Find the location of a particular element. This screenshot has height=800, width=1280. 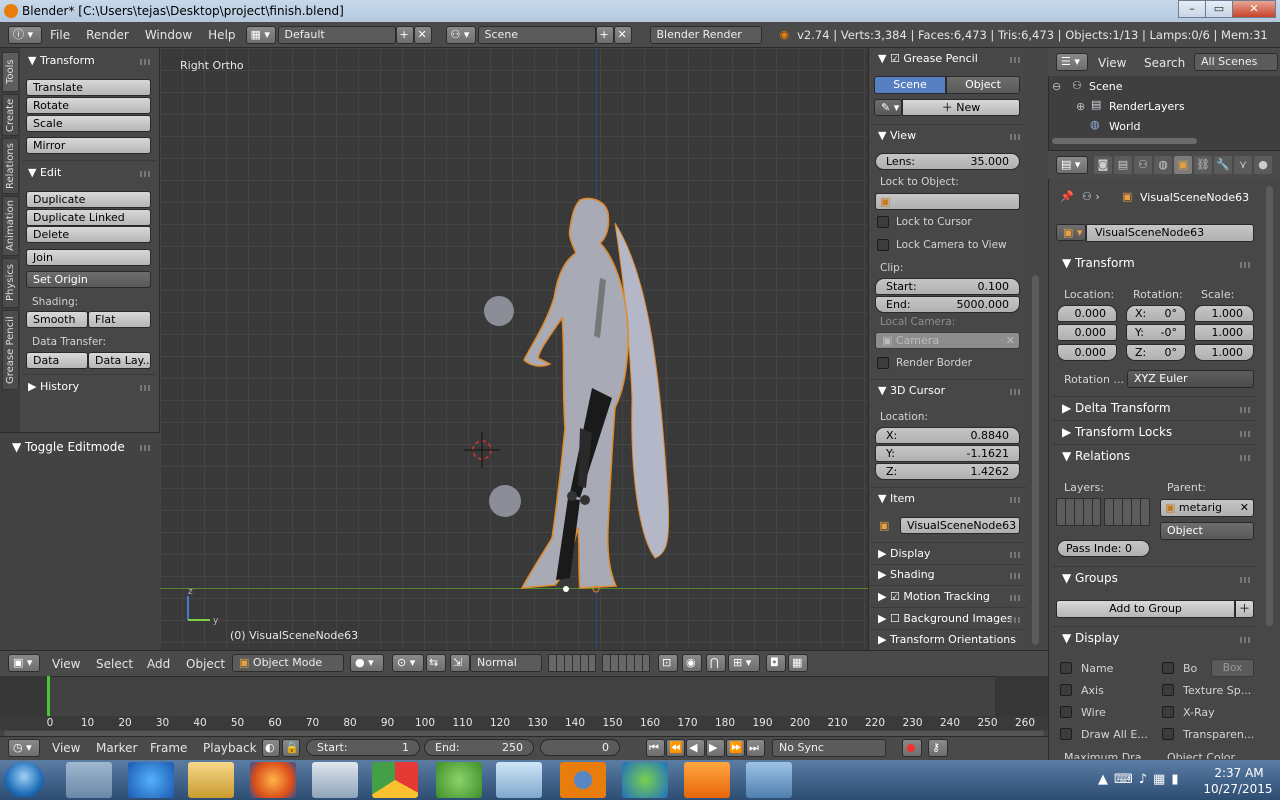

manipulator-toggle-icon: ⇆ is located at coordinates (436, 663).